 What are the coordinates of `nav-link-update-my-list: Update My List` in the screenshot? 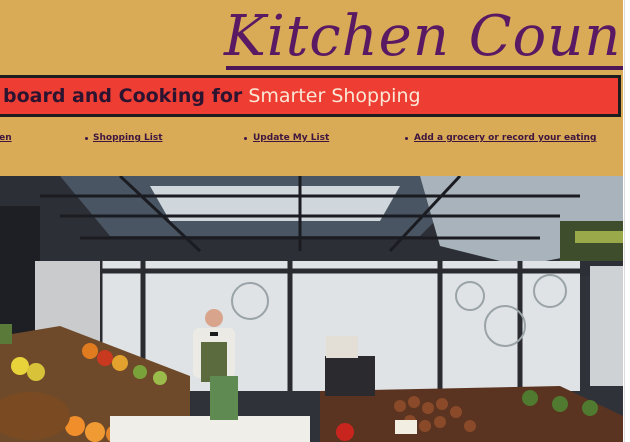 It's located at (291, 138).